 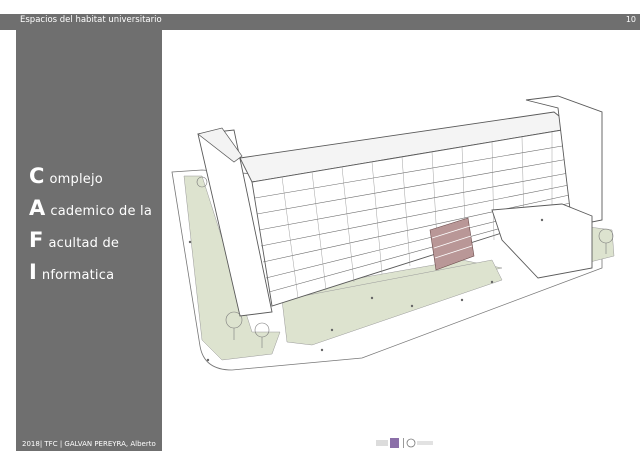 I want to click on footer-credit: 2018| TFC | GALVAN PEREYRA, Alberto, so click(x=89, y=444).